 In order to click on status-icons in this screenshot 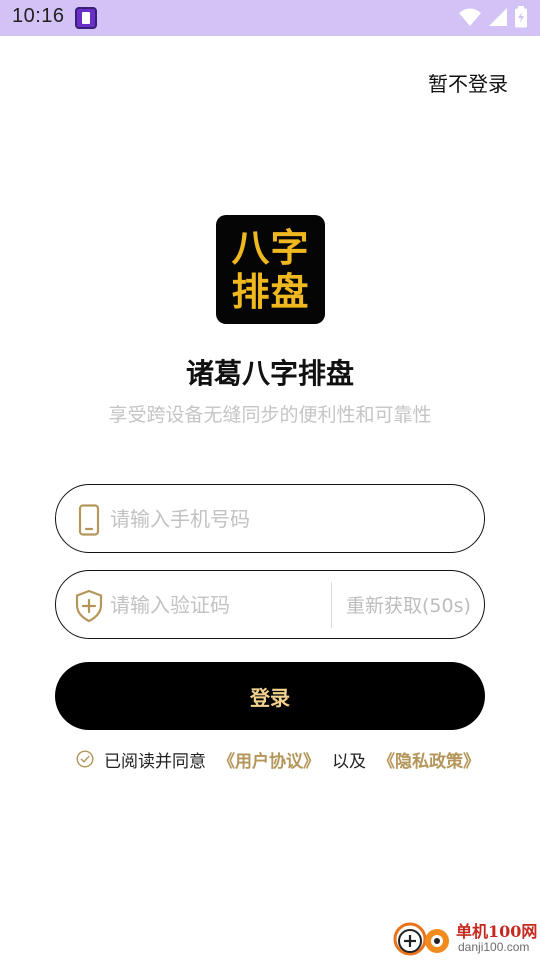, I will do `click(493, 17)`.